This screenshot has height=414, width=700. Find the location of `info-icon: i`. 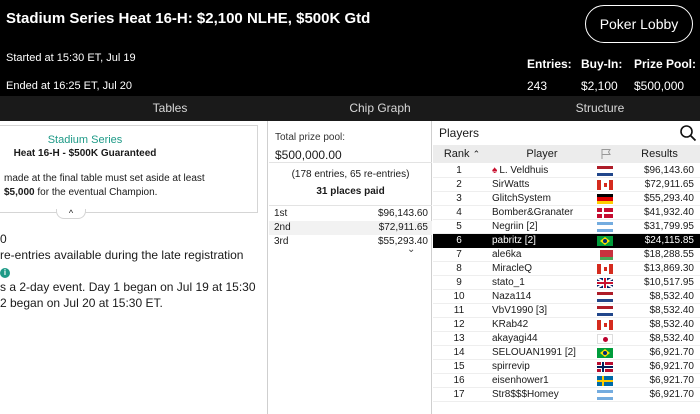

info-icon: i is located at coordinates (5, 273).